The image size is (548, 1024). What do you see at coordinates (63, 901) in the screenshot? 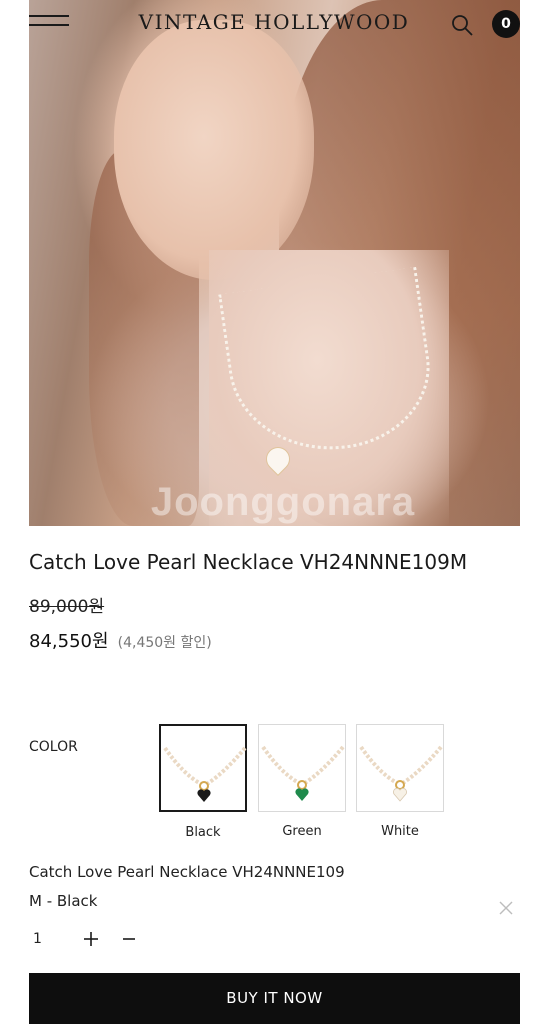
I see `selected-option-variant: M - Black` at bounding box center [63, 901].